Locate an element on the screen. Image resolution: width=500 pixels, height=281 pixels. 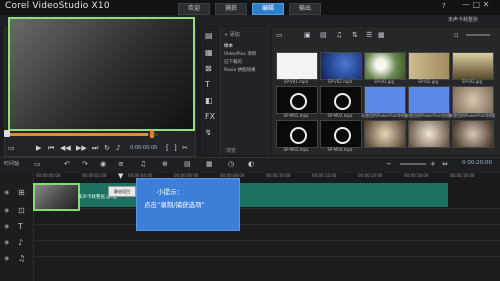
auto-music-icon: ♫ is located at coordinates (143, 164).